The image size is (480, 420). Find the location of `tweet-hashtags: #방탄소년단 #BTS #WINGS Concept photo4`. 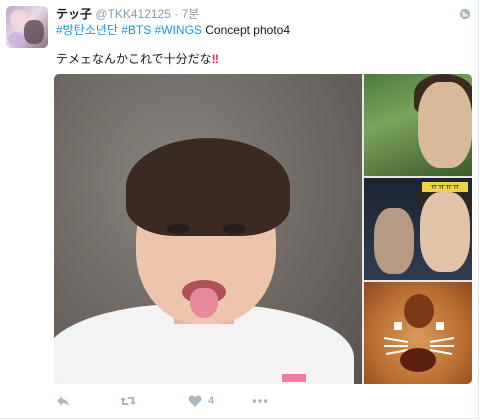

tweet-hashtags: #방탄소년단 #BTS #WINGS Concept photo4 is located at coordinates (173, 30).